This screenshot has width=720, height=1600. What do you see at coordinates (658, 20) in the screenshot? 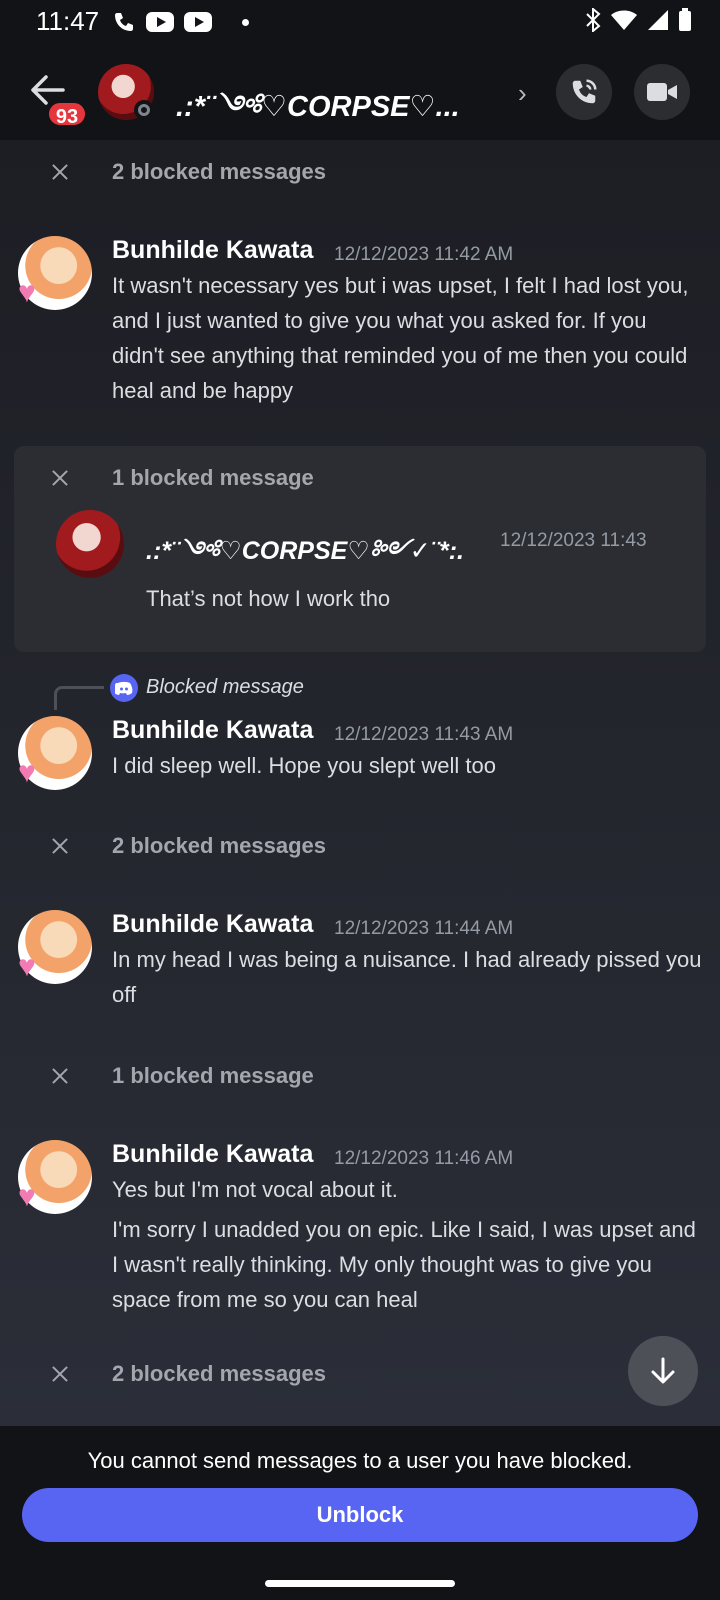
I see `signal-icon` at bounding box center [658, 20].